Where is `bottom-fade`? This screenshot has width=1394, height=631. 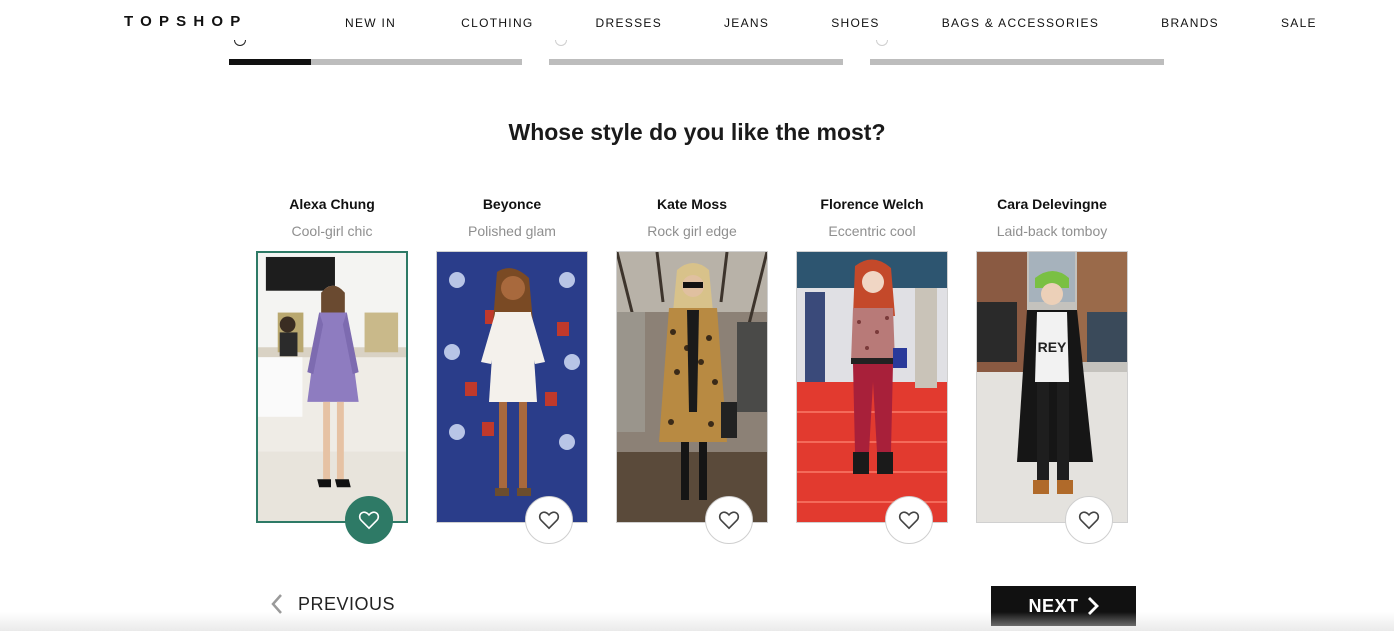 bottom-fade is located at coordinates (697, 621).